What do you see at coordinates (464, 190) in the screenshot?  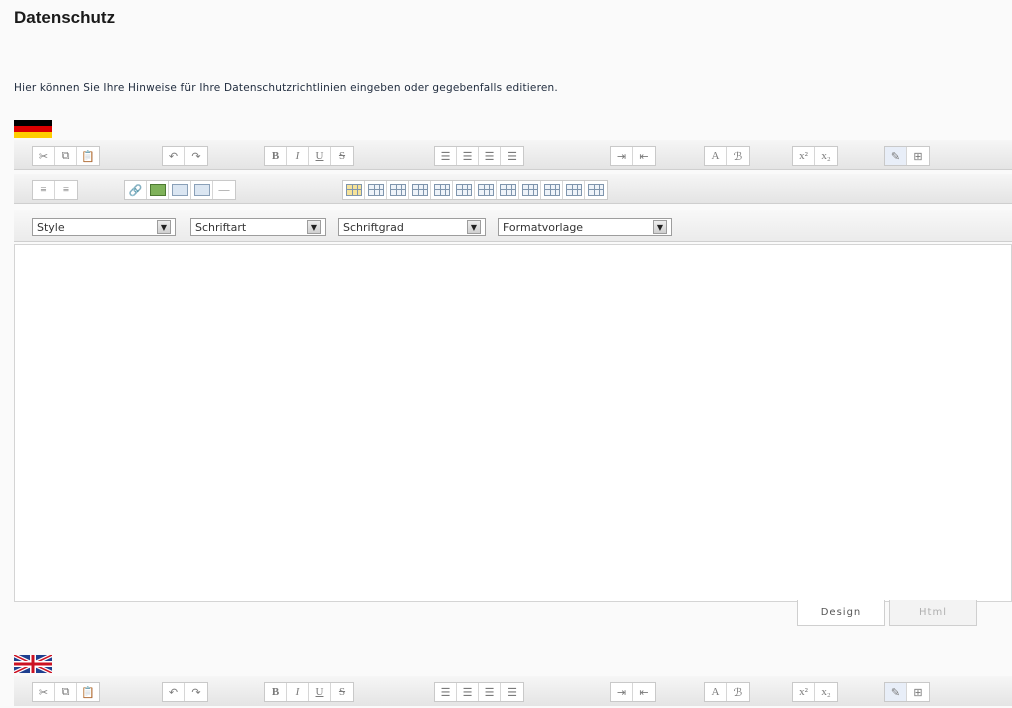 I see `insert-column-left-icon` at bounding box center [464, 190].